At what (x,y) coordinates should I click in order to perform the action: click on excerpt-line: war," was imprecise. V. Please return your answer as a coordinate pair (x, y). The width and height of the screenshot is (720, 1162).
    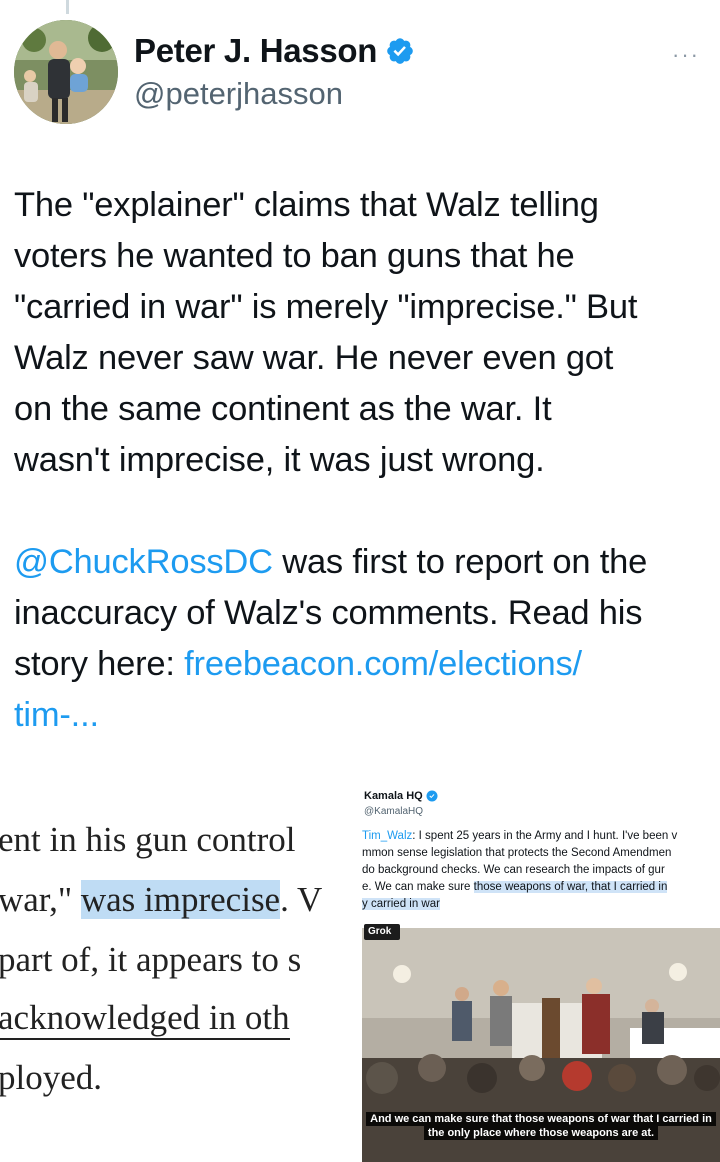
    Looking at the image, I should click on (161, 899).